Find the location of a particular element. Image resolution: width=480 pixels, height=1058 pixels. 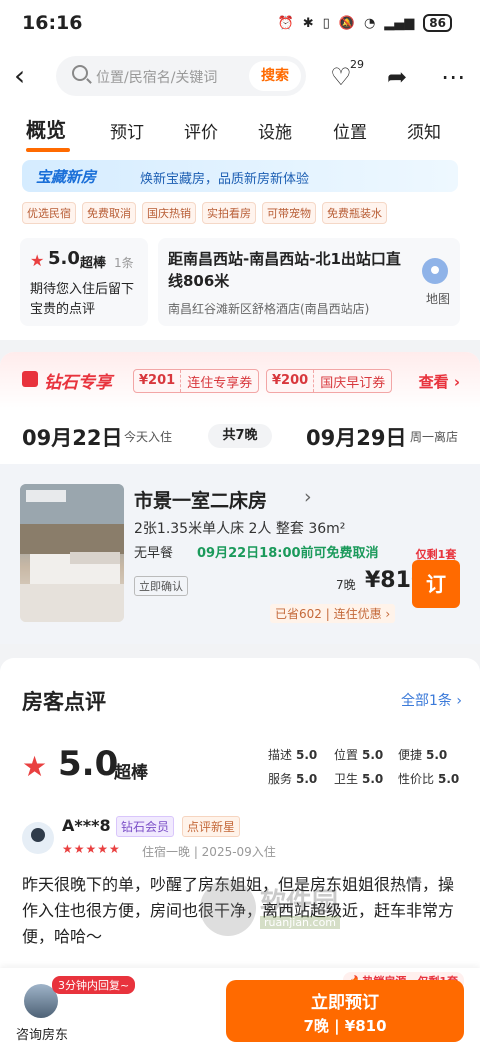

subscore-name: 便捷 is located at coordinates (410, 755).